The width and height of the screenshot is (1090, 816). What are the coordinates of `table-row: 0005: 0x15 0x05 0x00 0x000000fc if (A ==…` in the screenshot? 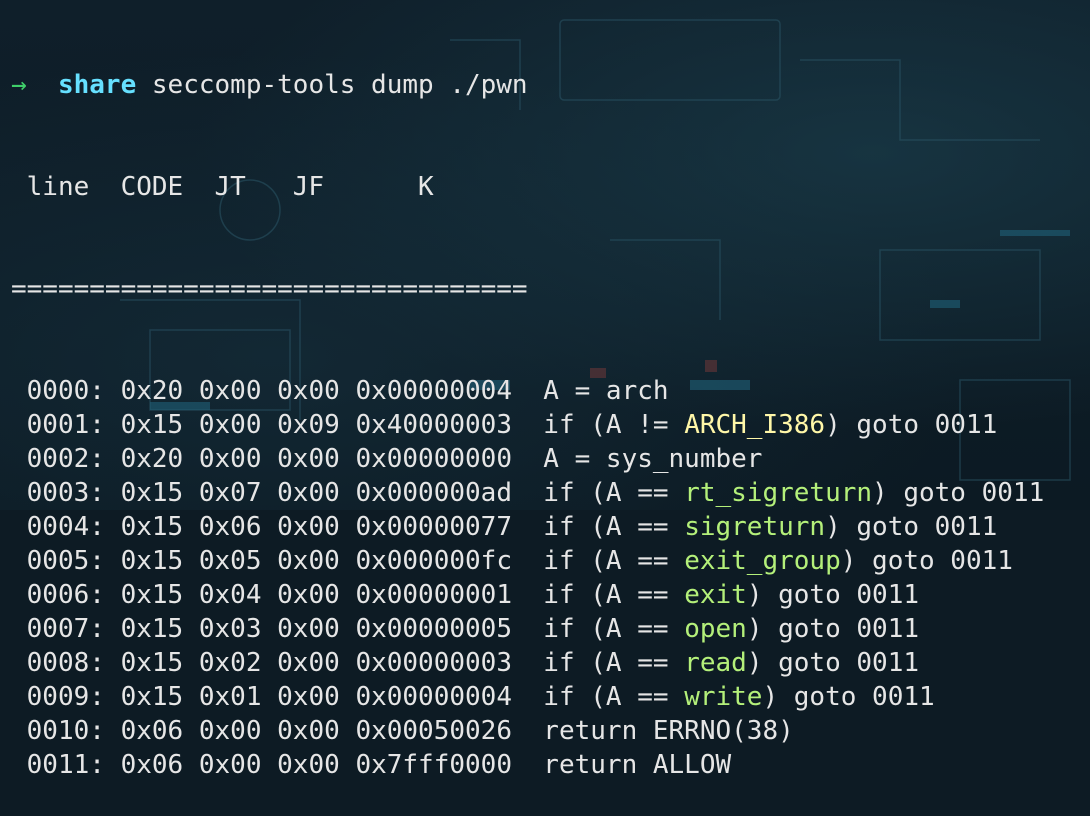 It's located at (548, 561).